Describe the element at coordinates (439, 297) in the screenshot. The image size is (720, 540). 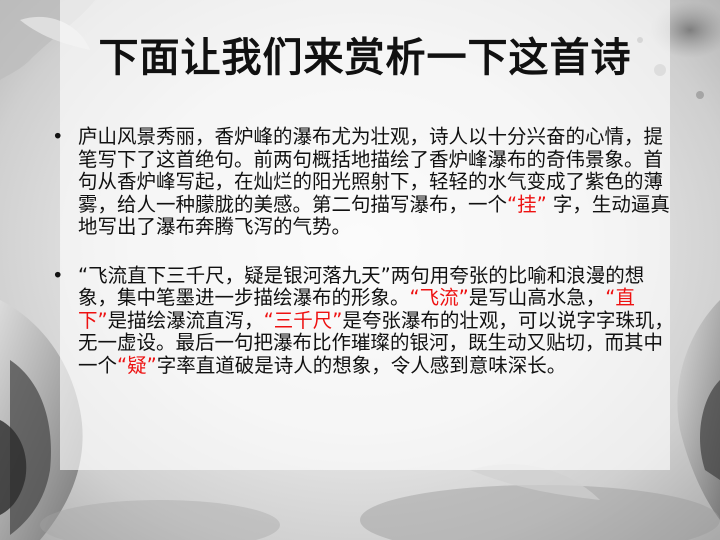
I see `highlighted-text: “飞流”` at that location.